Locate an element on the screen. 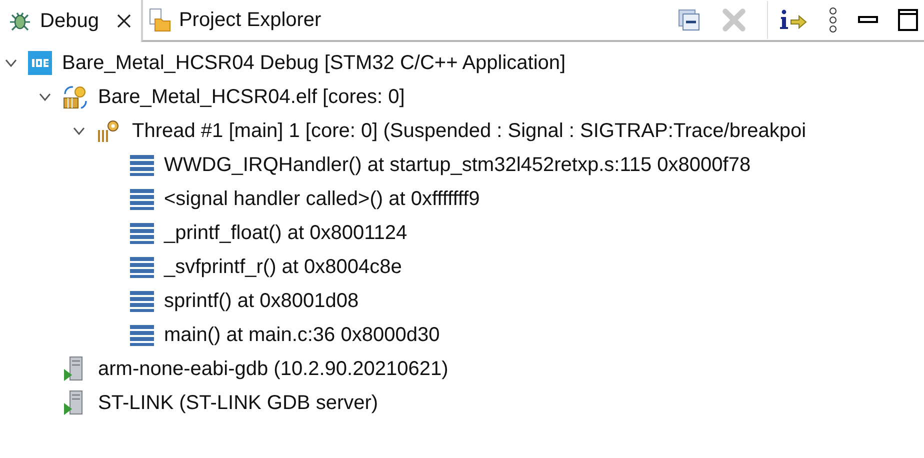 Image resolution: width=924 pixels, height=458 pixels. ide-icon is located at coordinates (40, 63).